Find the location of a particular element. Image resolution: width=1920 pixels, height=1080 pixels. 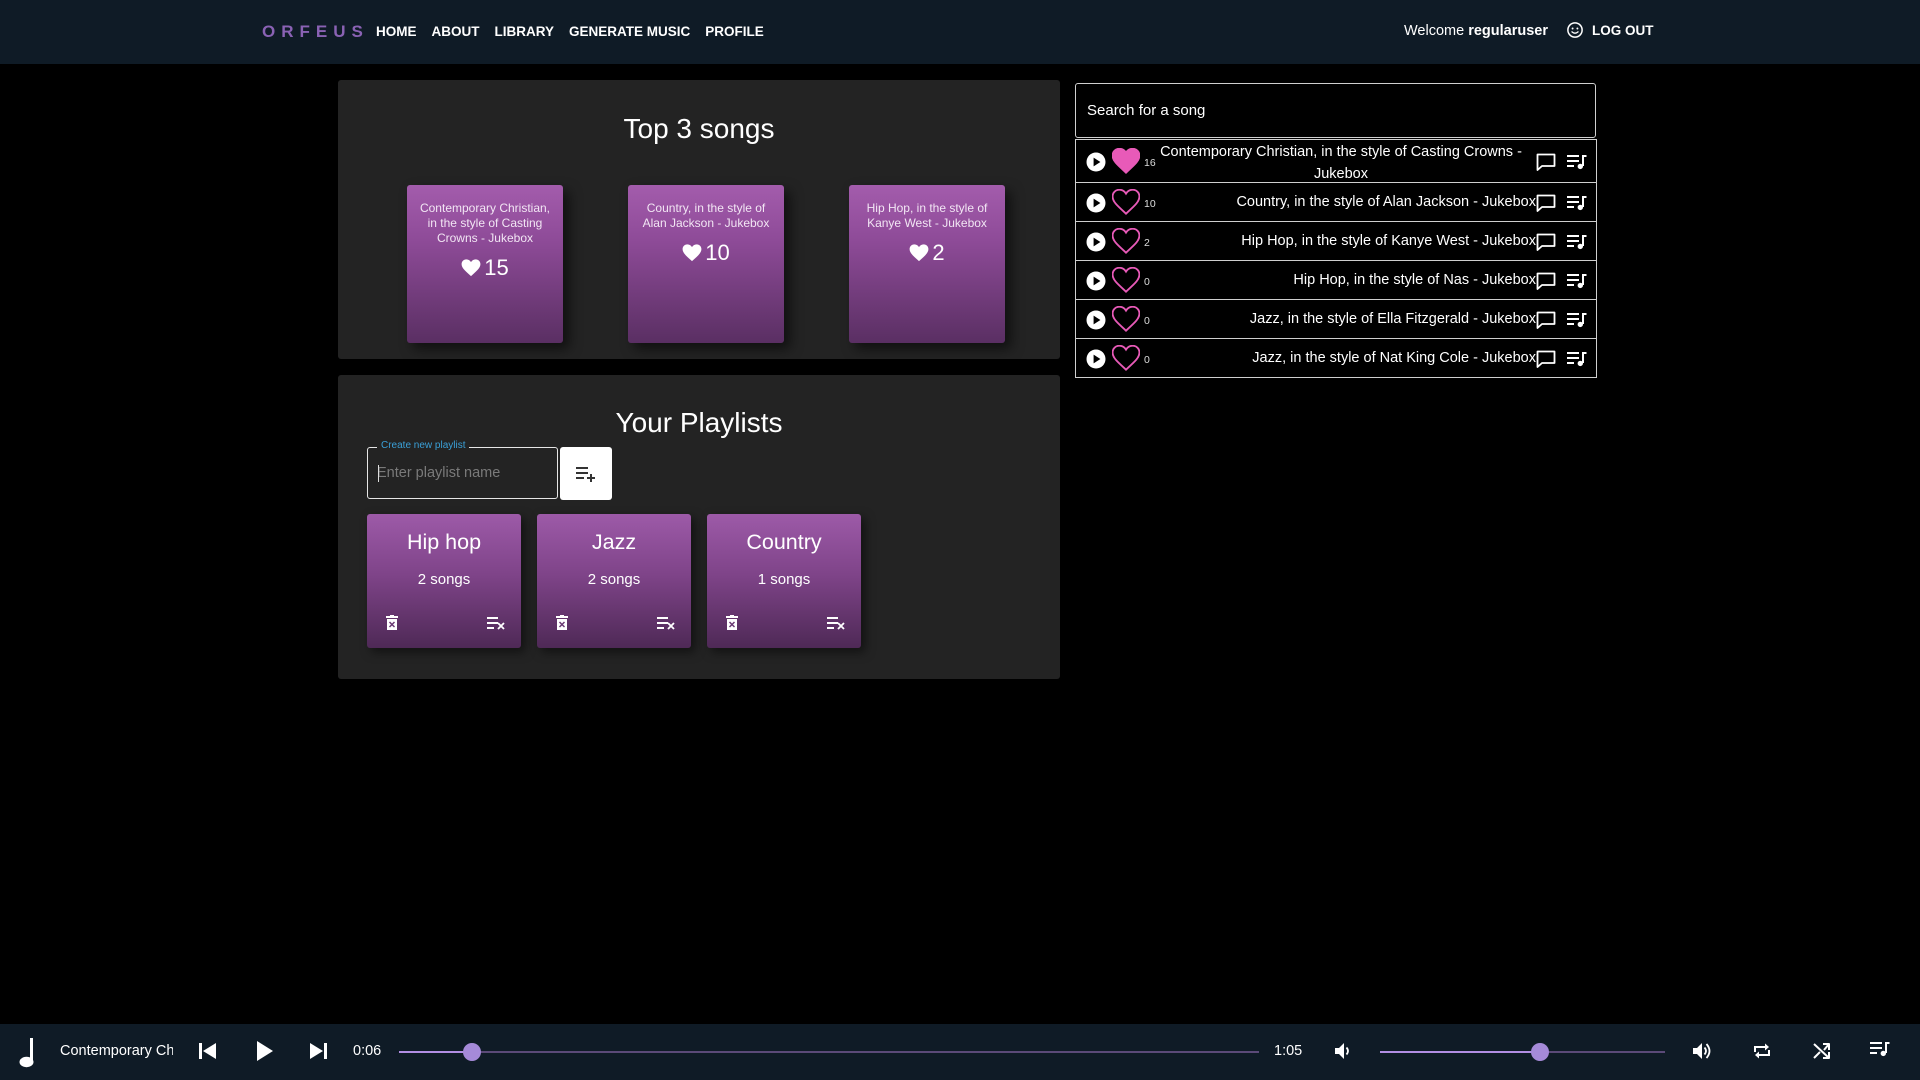

song-row: 0 Hip Hop, in the style of Nas - Jukebox is located at coordinates (1336, 279).